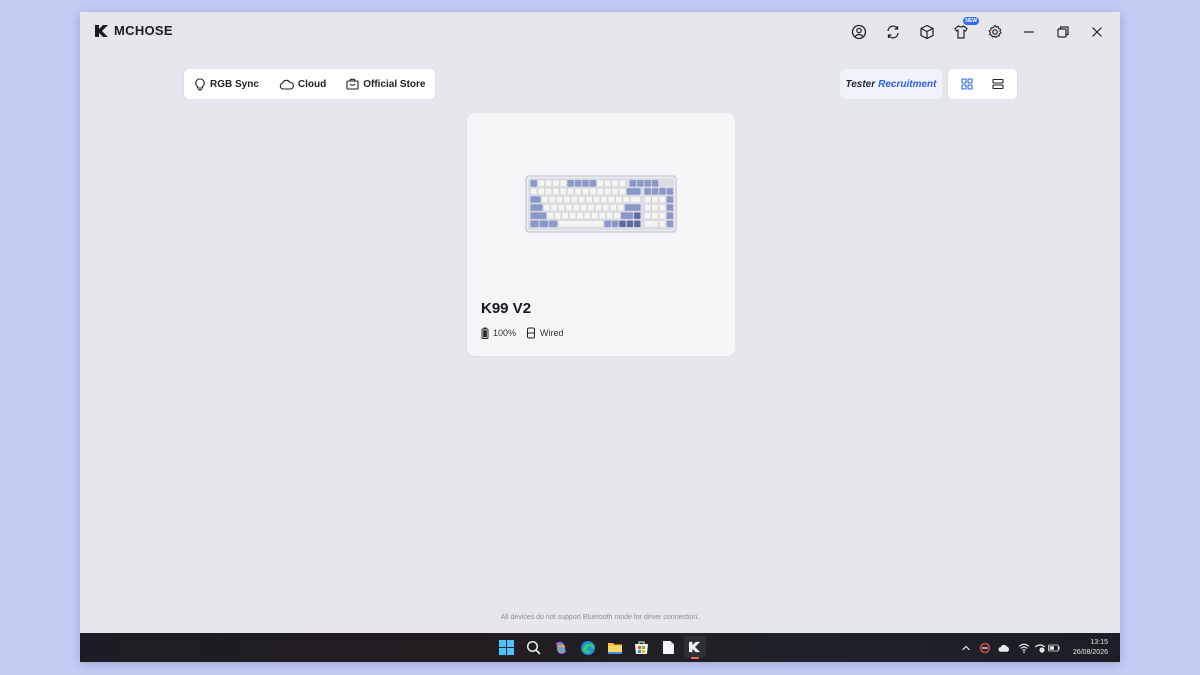 This screenshot has height=675, width=1200. What do you see at coordinates (641, 647) in the screenshot?
I see `ms-store-icon` at bounding box center [641, 647].